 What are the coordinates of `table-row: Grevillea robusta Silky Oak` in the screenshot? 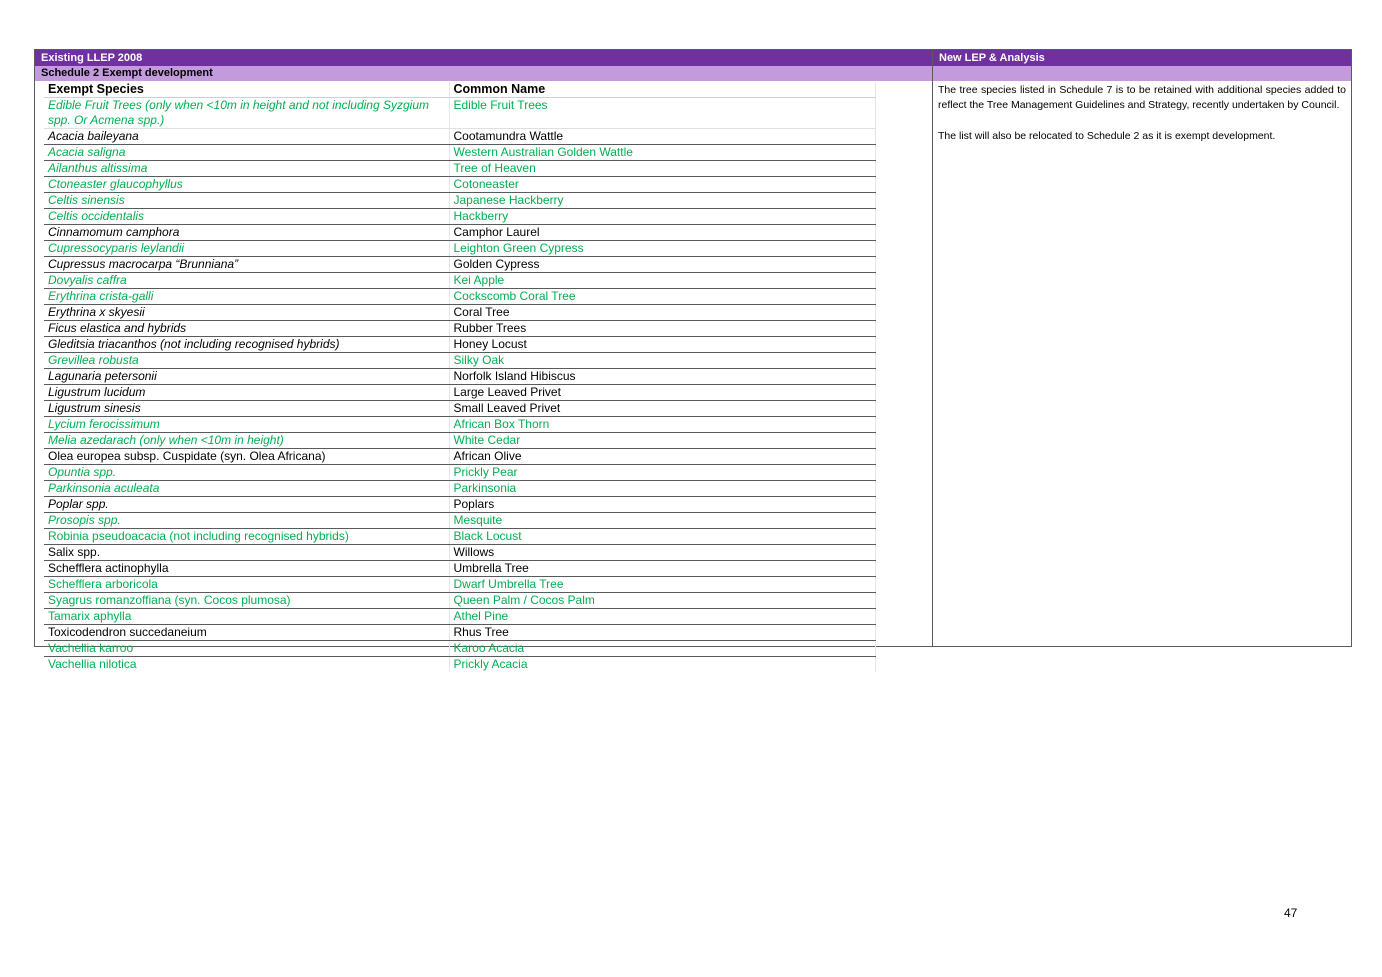 It's located at (460, 360).